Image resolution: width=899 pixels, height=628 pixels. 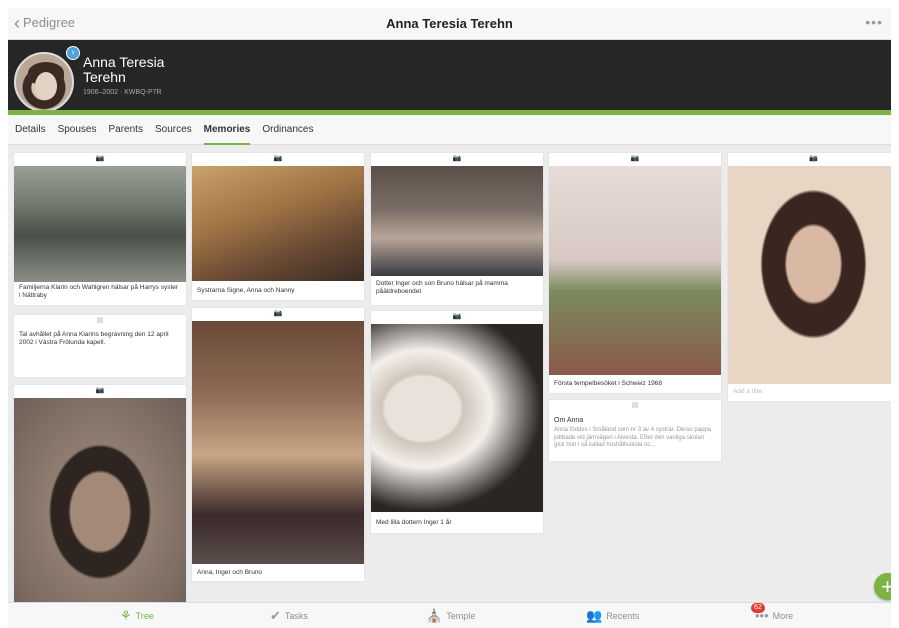 I want to click on memory-card-anna-inger-bruno: 📷 Anna, Inger och Bruno, so click(x=278, y=444).